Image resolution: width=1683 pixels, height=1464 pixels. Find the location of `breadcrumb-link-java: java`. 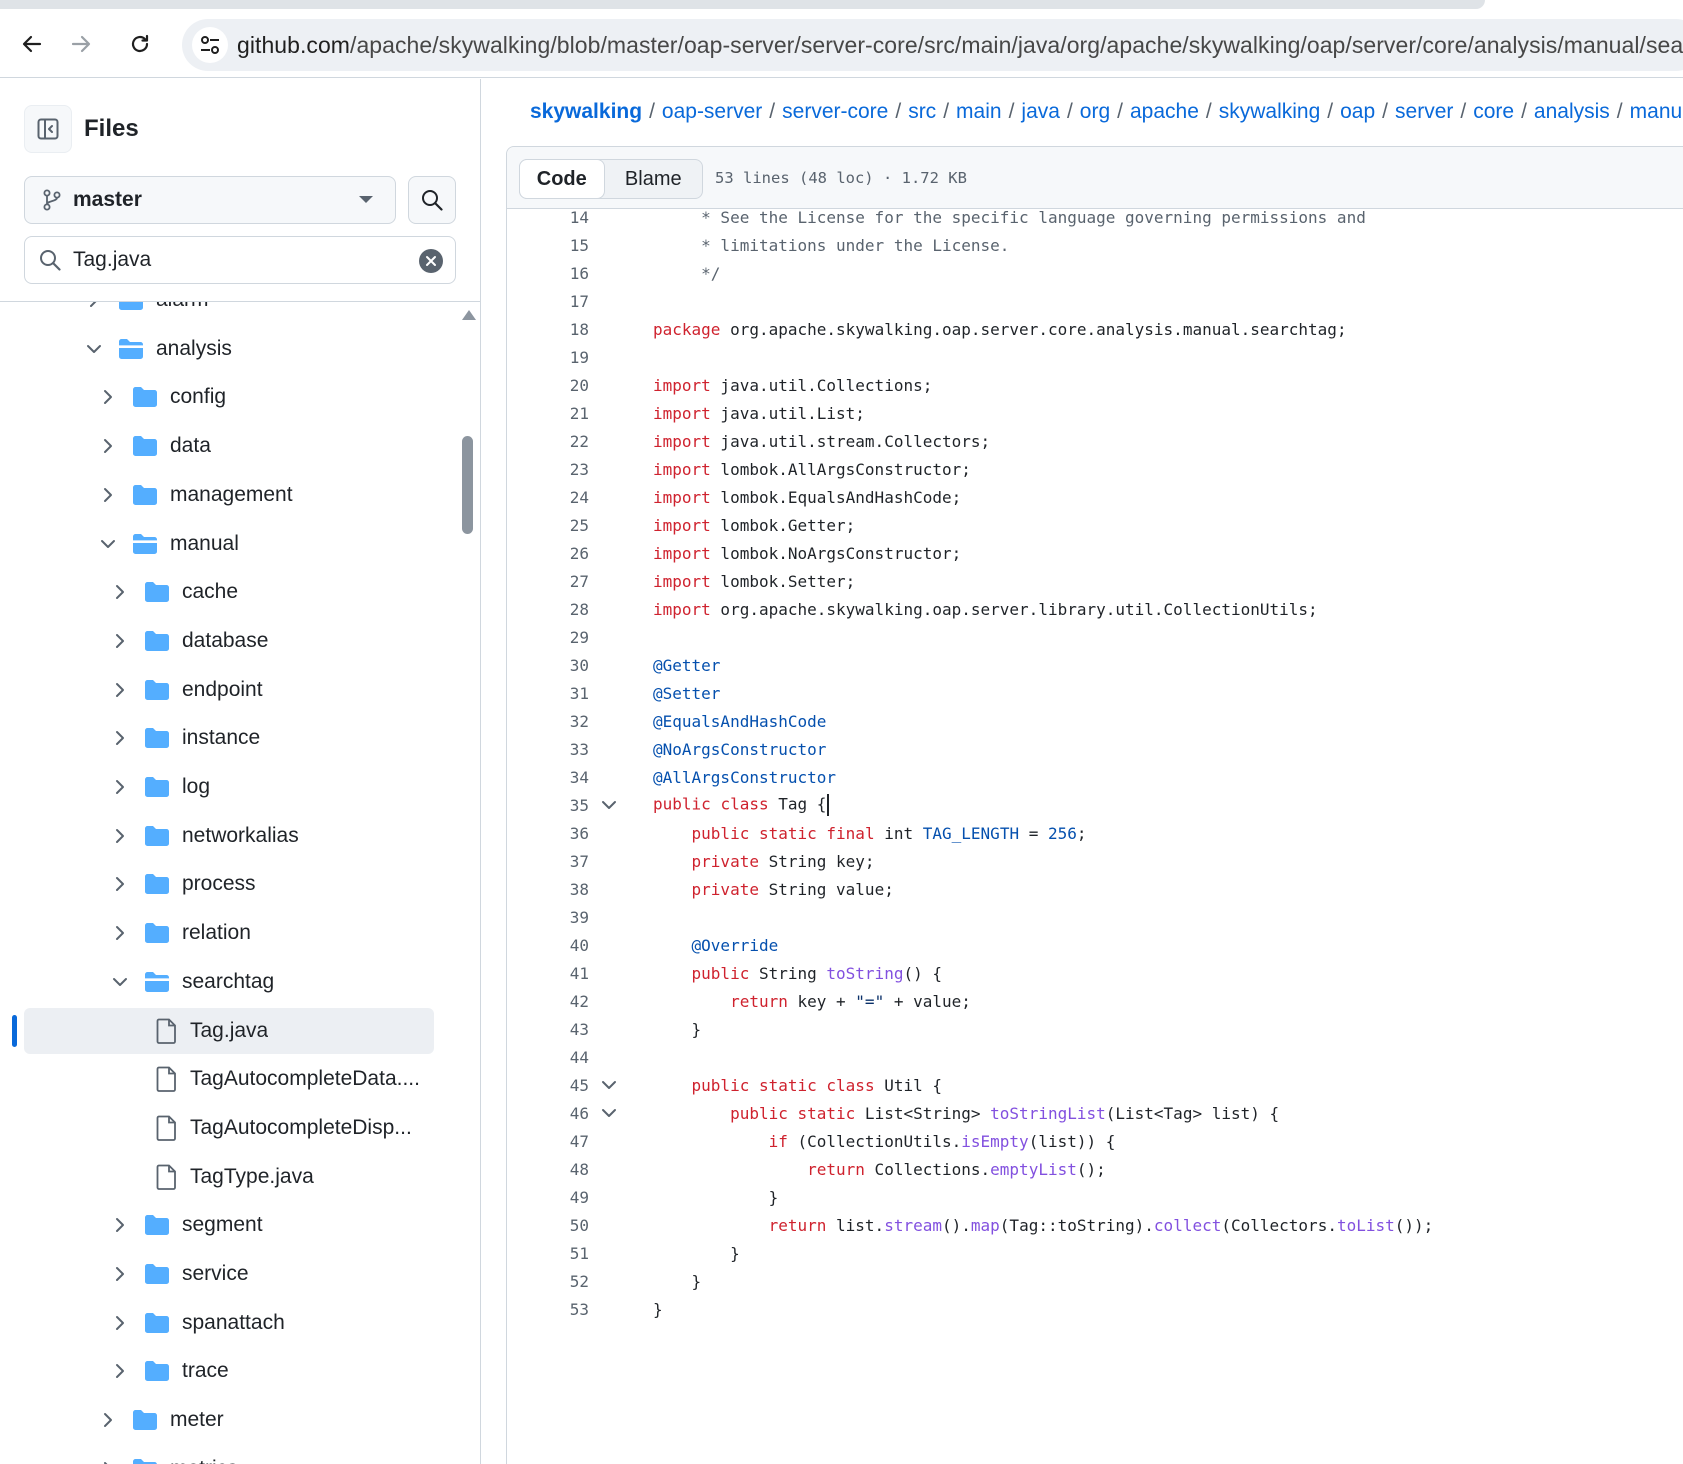

breadcrumb-link-java: java is located at coordinates (1040, 111).